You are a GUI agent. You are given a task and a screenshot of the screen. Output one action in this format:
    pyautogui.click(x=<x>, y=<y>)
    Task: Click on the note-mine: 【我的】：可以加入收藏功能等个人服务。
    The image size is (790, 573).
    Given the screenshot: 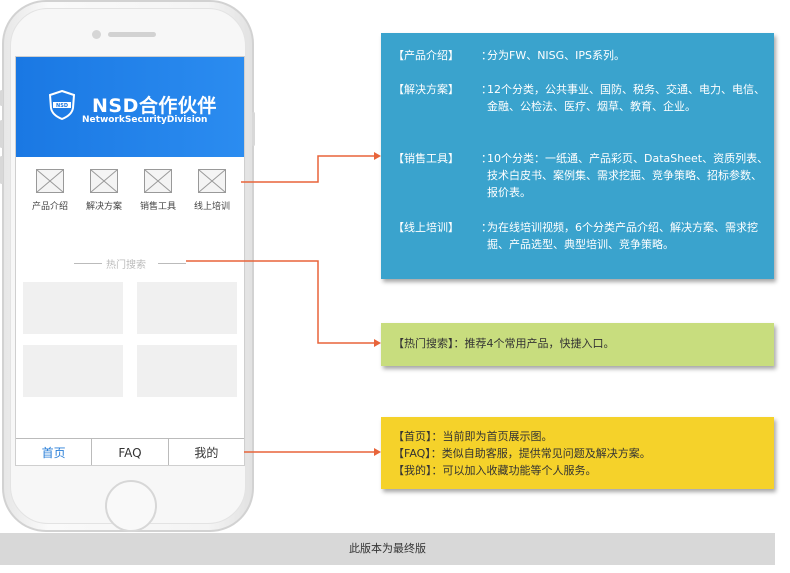 What is the action you would take?
    pyautogui.click(x=495, y=470)
    